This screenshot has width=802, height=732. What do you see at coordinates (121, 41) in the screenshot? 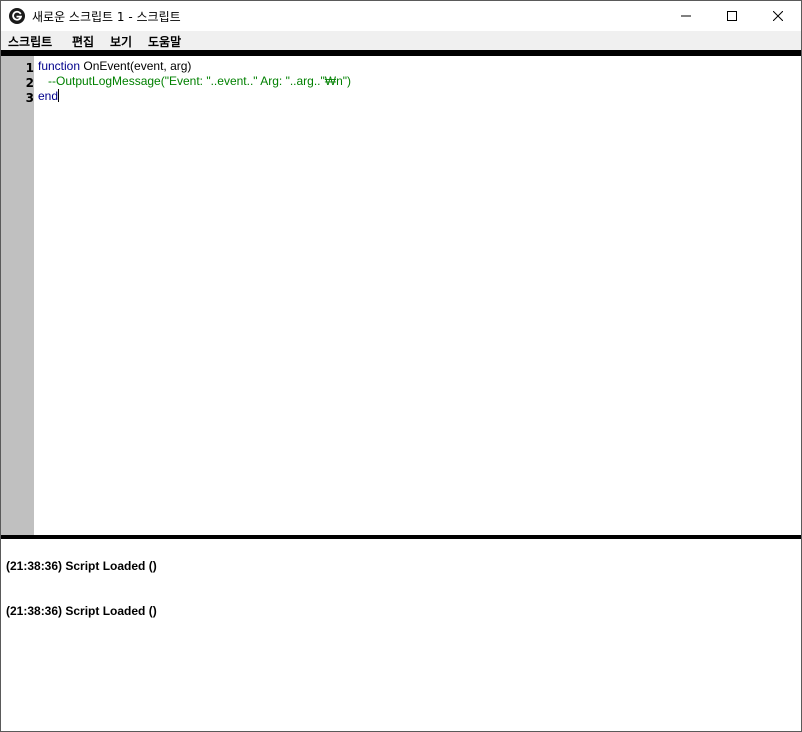
I see `menu-view: 보기` at bounding box center [121, 41].